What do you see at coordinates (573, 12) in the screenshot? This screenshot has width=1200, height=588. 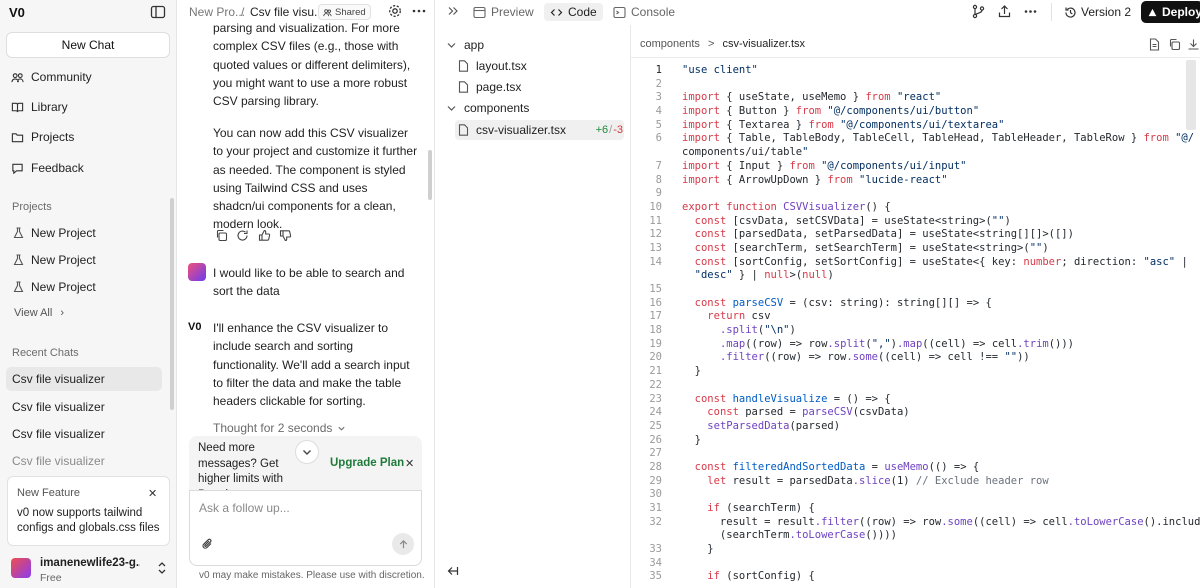 I see `tab-code: Code` at bounding box center [573, 12].